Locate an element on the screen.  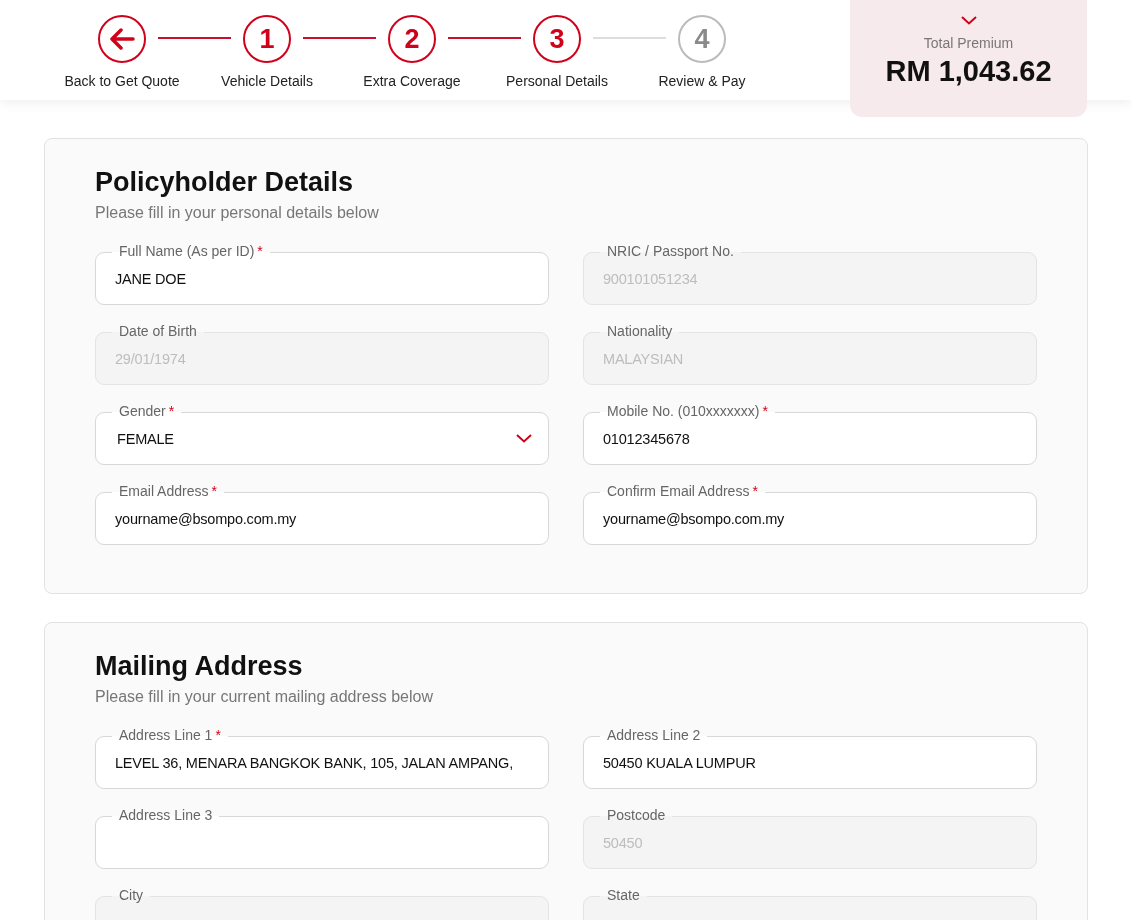
input-field: Address Line 3 is located at coordinates (322, 838).